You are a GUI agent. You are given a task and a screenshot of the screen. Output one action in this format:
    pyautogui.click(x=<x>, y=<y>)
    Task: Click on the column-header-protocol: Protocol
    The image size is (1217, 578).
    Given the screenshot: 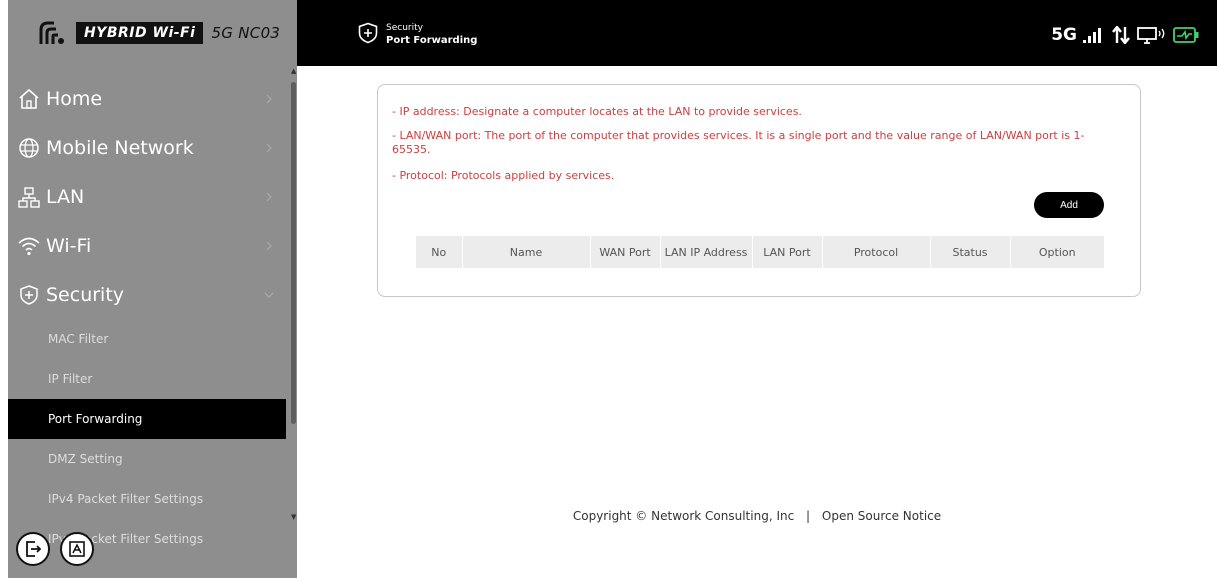 What is the action you would take?
    pyautogui.click(x=876, y=252)
    